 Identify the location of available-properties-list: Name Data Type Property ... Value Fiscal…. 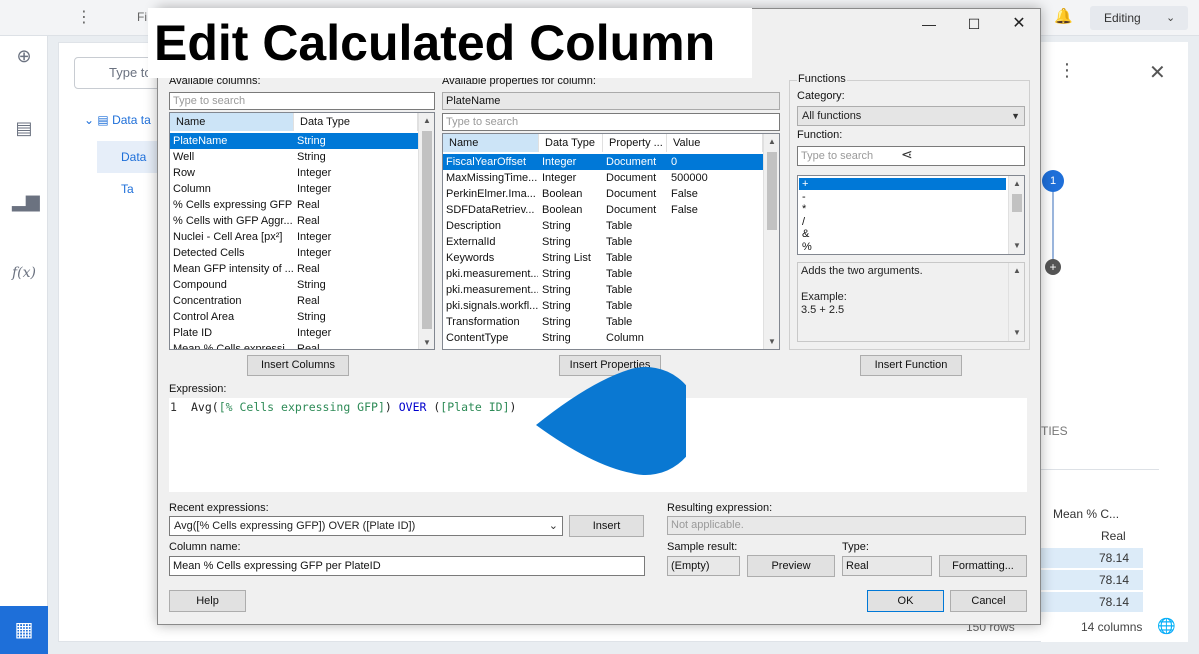
(611, 241).